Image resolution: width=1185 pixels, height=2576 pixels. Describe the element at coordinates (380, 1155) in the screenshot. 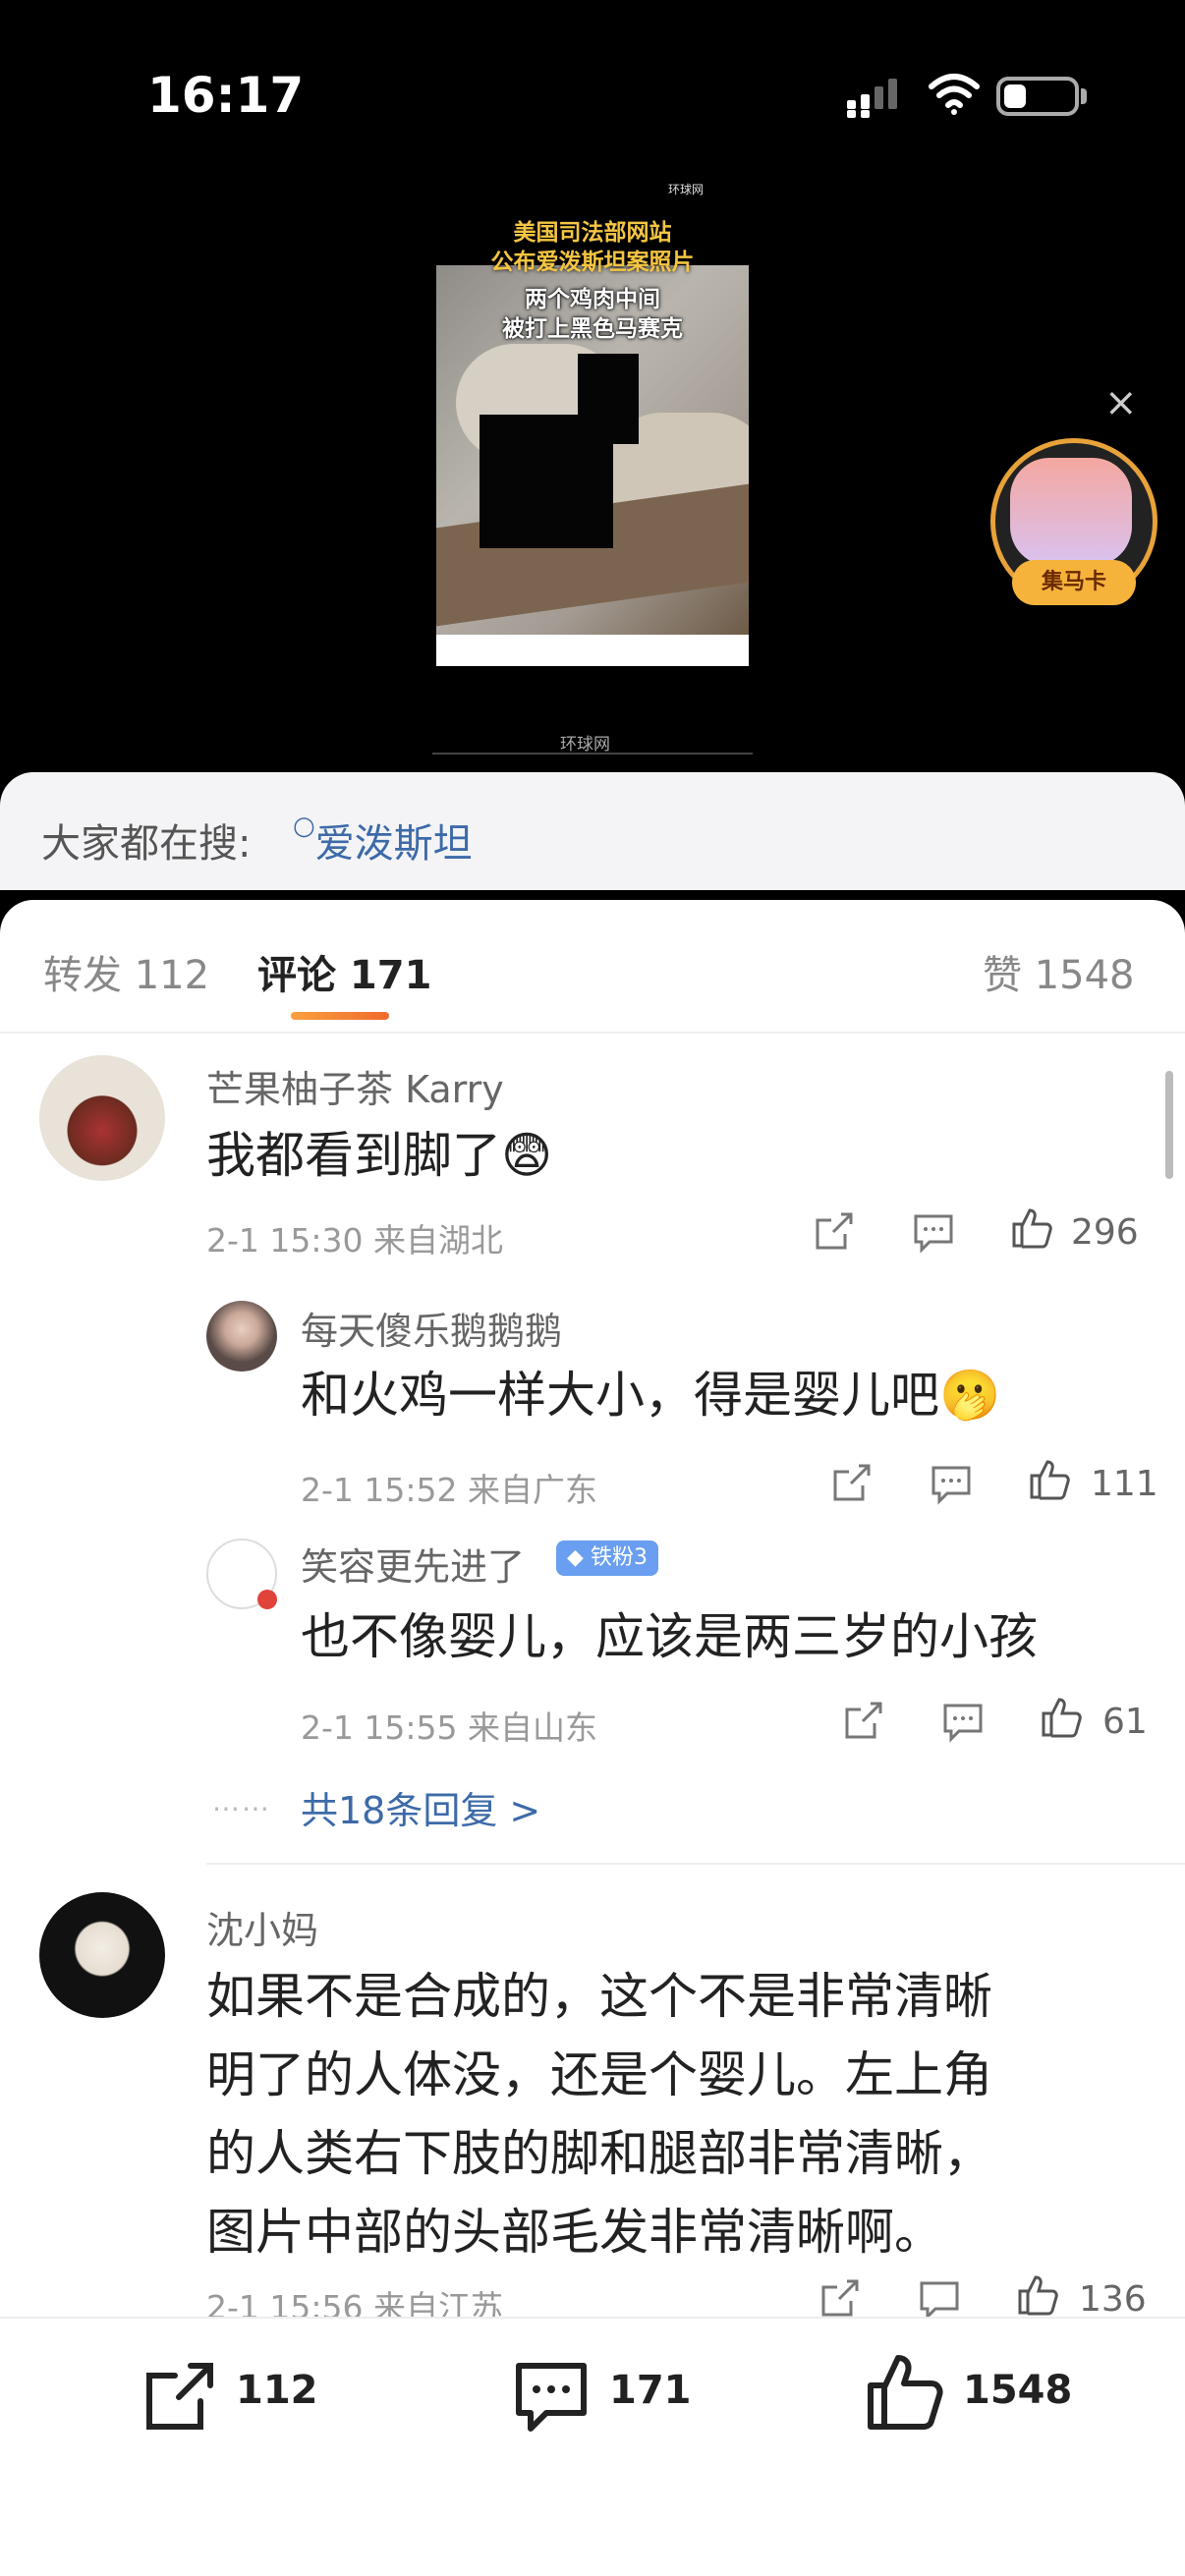

I see `comment-text: 我都看到脚了😨` at that location.